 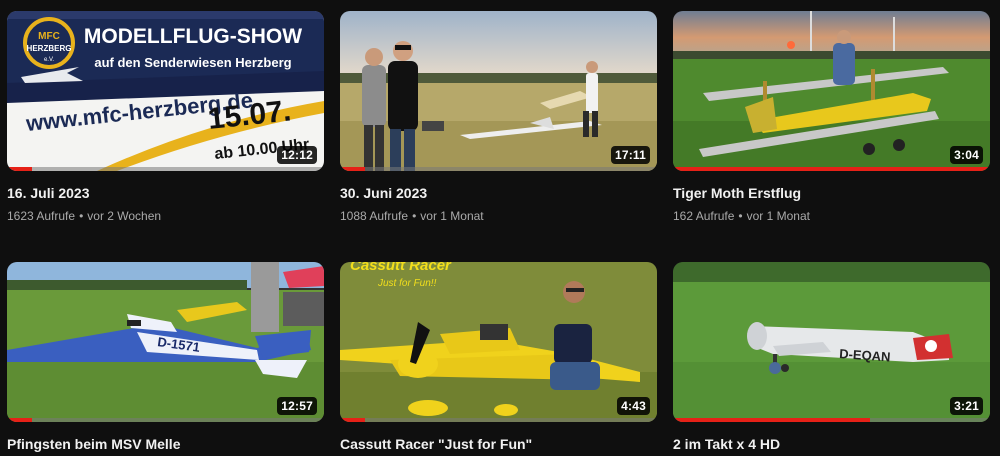 I want to click on video-thumbnail: 17:11, so click(x=498, y=91).